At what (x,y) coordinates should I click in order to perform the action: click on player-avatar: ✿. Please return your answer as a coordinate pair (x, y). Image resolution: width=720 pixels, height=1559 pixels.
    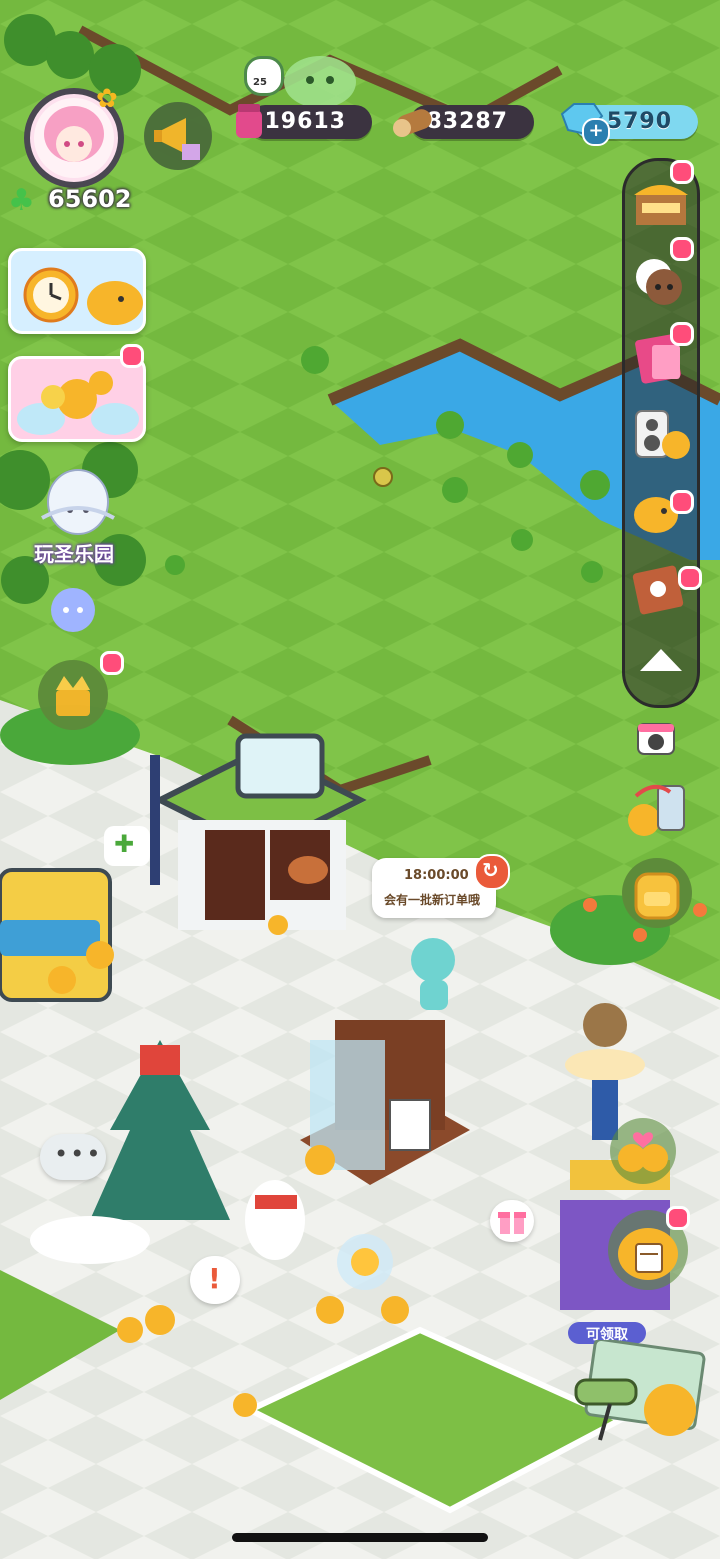
    Looking at the image, I should click on (74, 136).